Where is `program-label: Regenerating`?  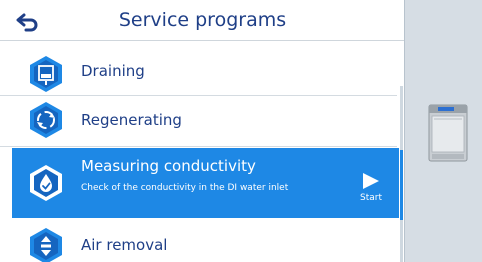
program-label: Regenerating is located at coordinates (131, 120).